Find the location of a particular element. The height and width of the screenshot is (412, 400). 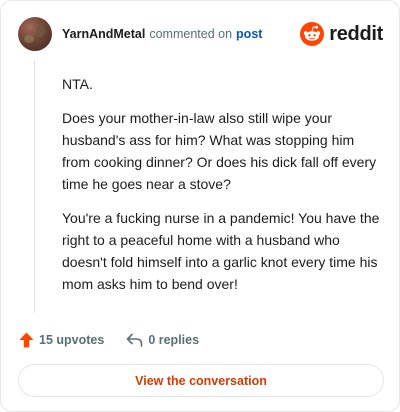

reddit-logo-icon is located at coordinates (312, 34).